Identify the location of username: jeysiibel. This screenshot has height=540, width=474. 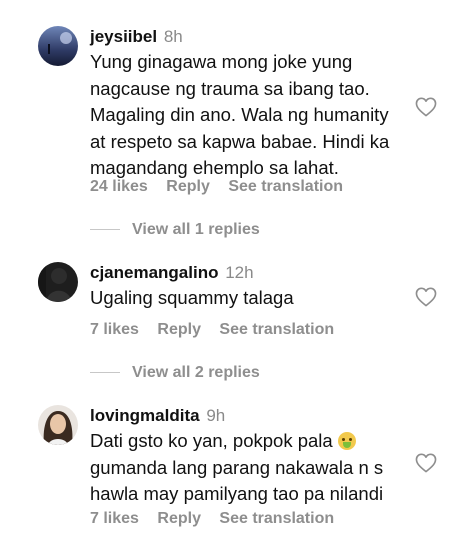
(123, 36).